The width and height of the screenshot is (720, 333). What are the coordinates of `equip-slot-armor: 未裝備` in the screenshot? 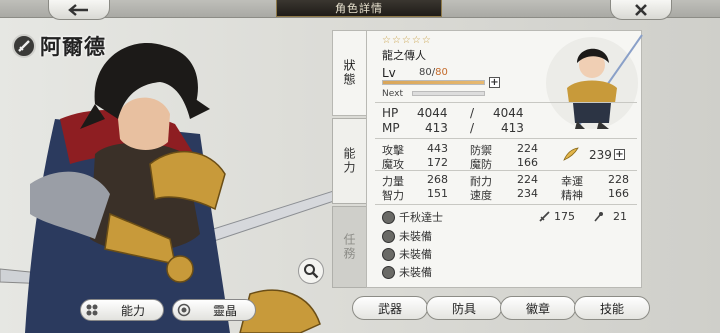 It's located at (407, 236).